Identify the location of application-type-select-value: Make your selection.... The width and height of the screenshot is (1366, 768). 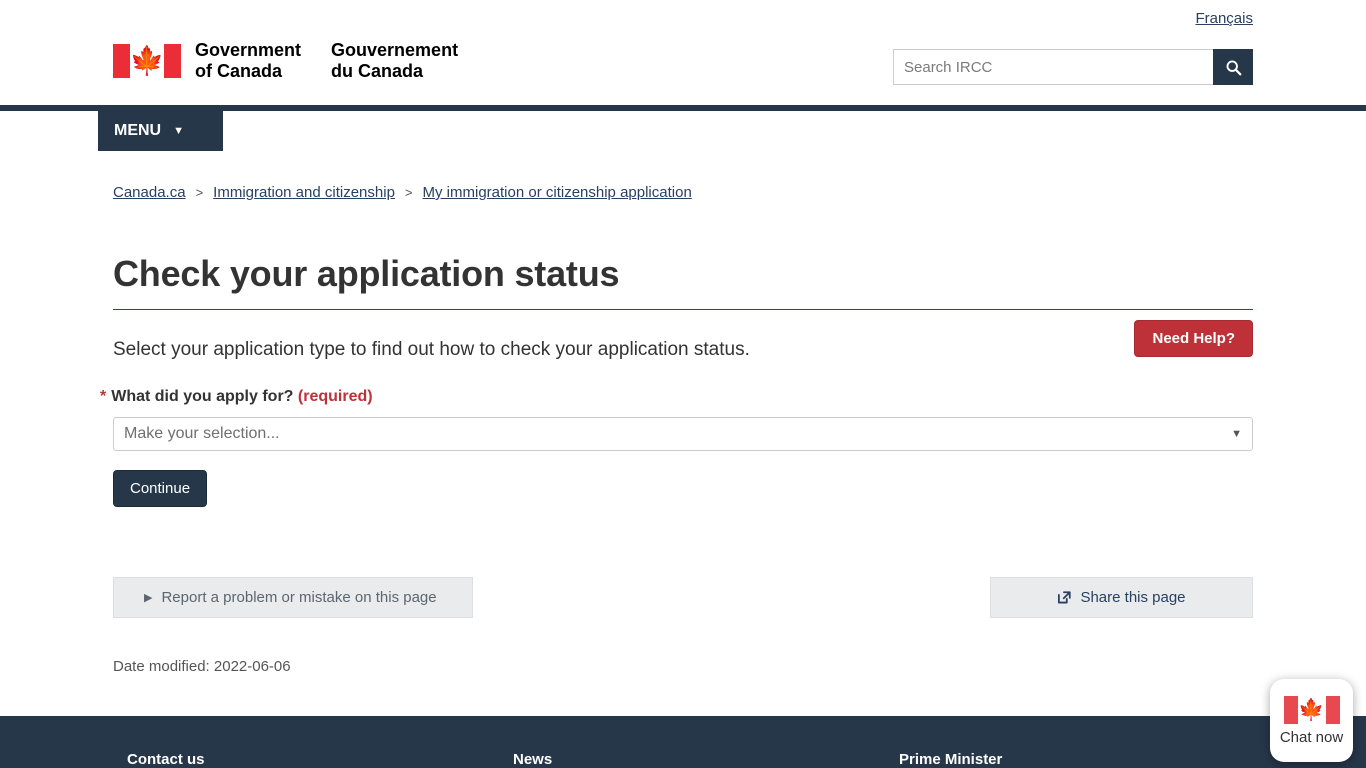
(202, 433).